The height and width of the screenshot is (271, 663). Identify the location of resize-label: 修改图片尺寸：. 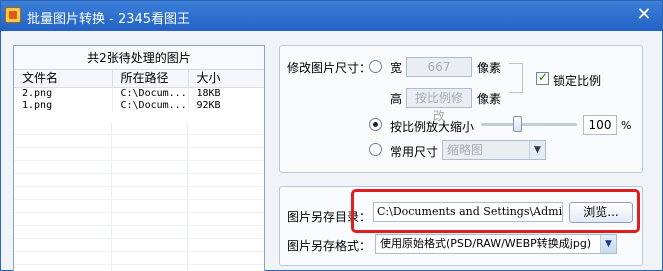
(329, 68).